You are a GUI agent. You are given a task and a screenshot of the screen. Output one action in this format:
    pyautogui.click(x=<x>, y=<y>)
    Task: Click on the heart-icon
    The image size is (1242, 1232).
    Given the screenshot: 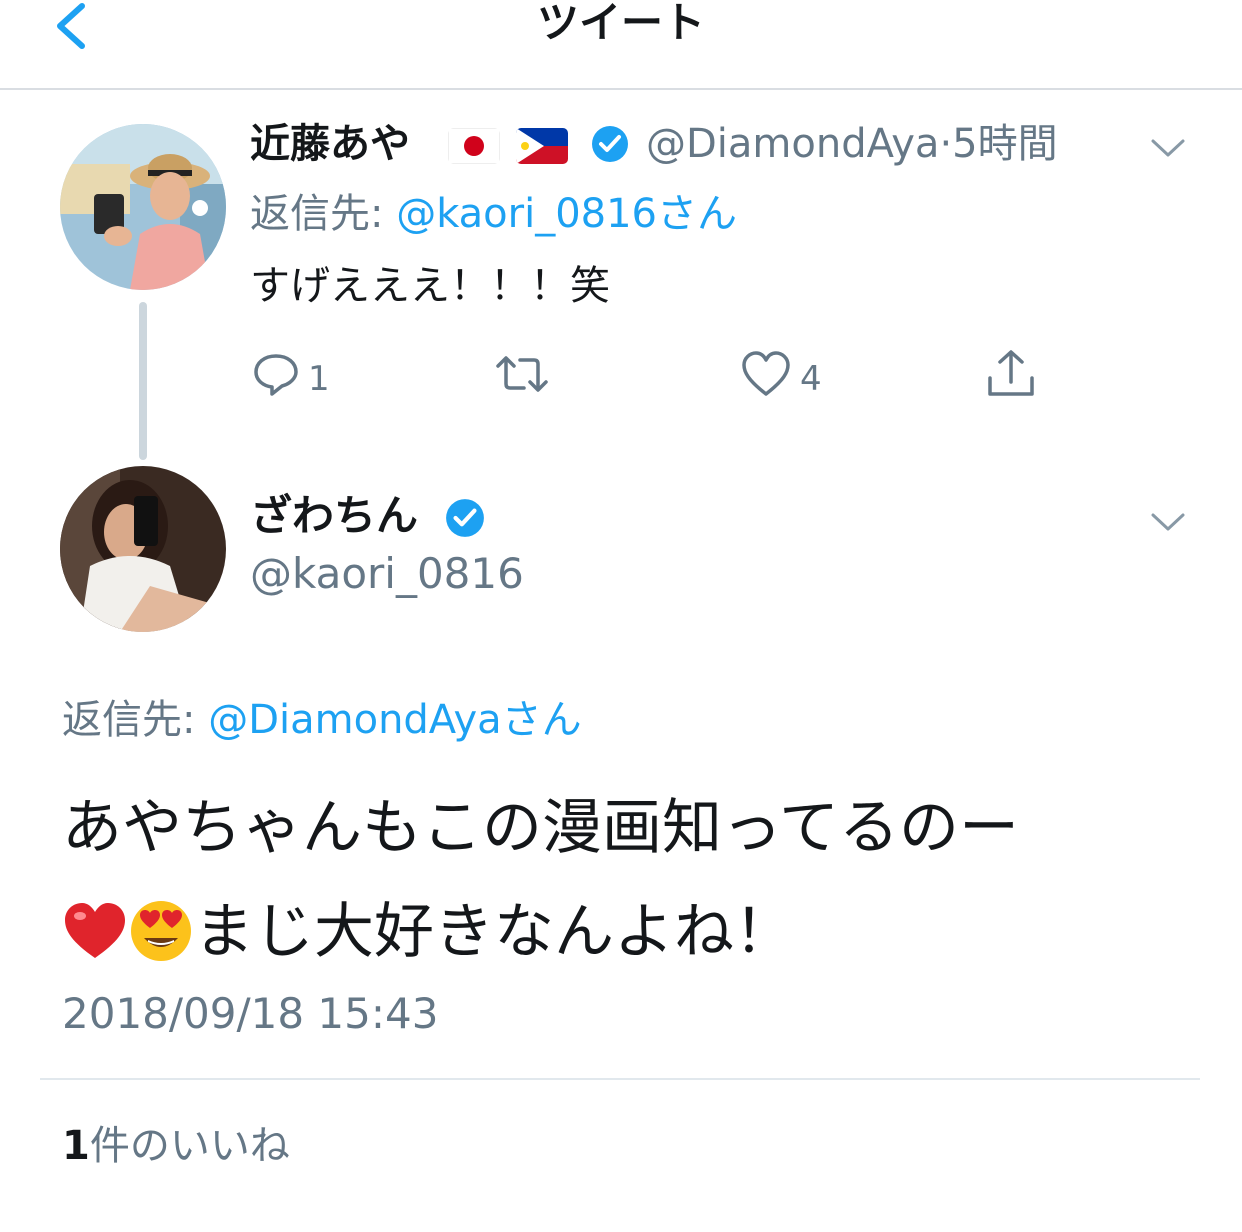 What is the action you would take?
    pyautogui.click(x=766, y=378)
    